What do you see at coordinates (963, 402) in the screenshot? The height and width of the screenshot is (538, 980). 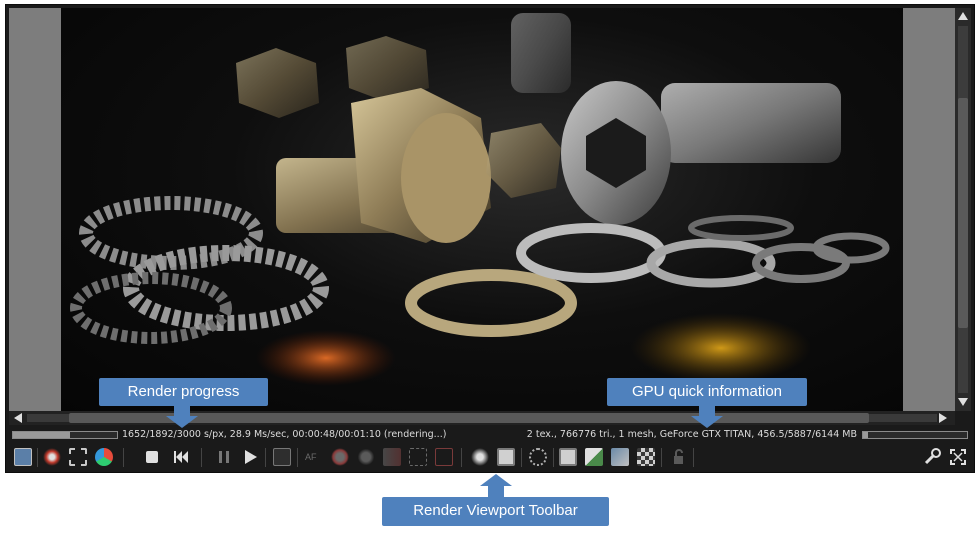 I see `scroll-down-arrow-icon` at bounding box center [963, 402].